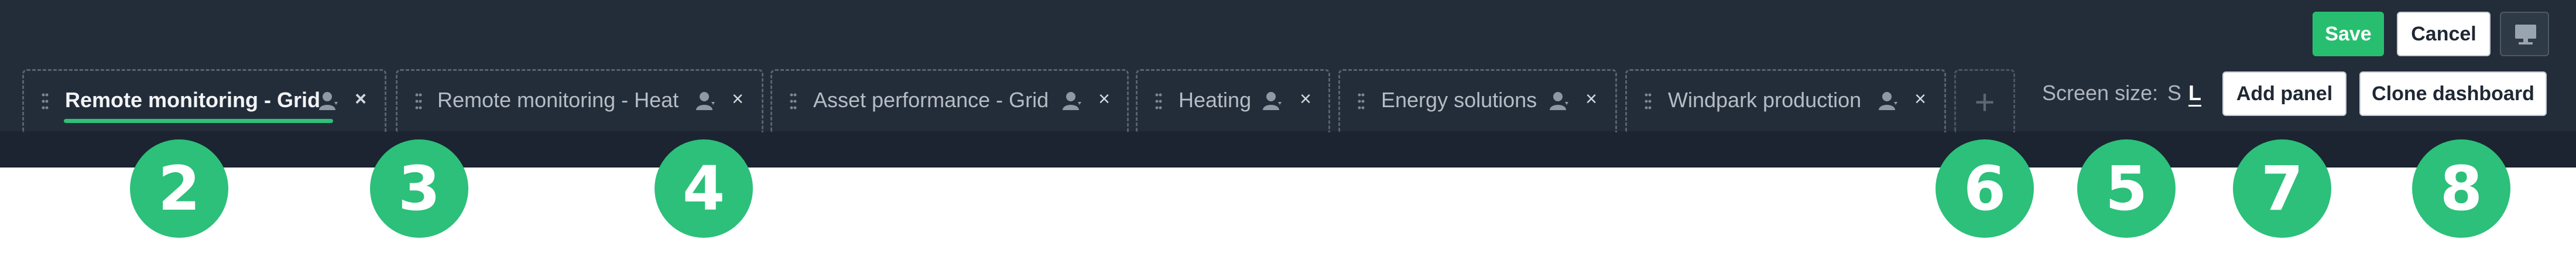  What do you see at coordinates (1765, 100) in the screenshot?
I see `tab-label: Windpark production` at bounding box center [1765, 100].